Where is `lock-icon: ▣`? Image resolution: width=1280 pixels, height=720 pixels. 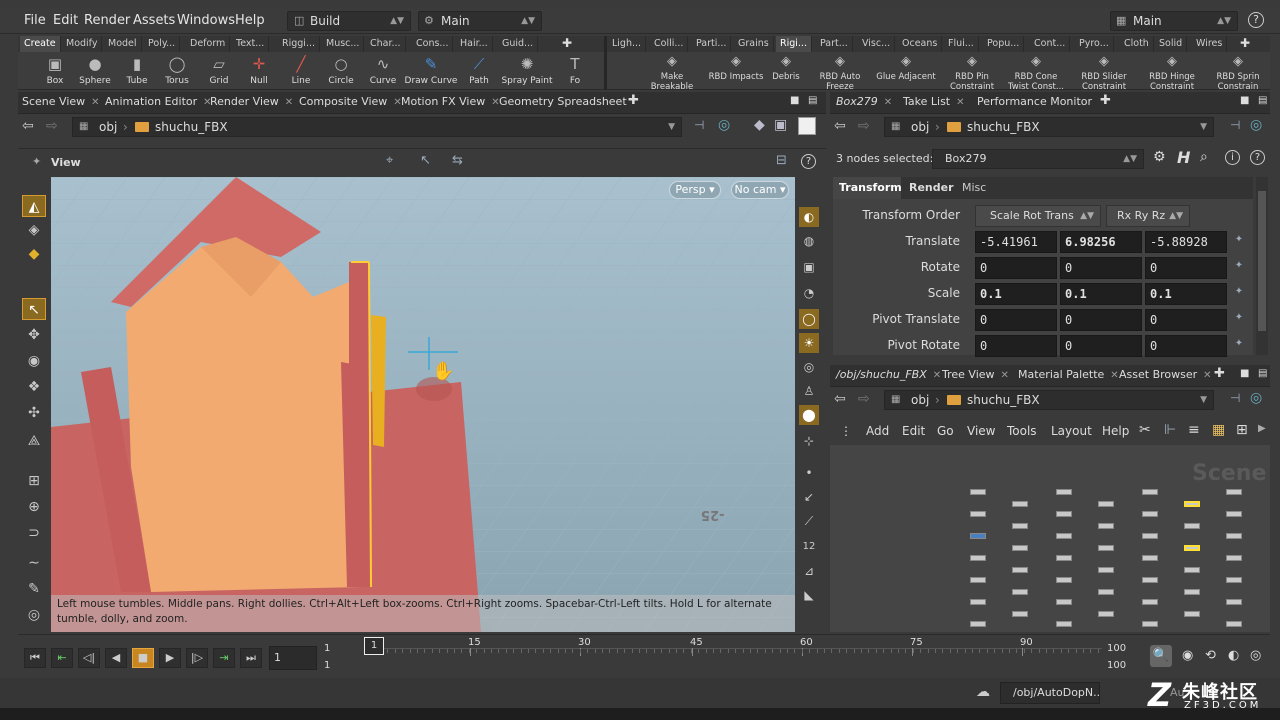 lock-icon: ▣ is located at coordinates (809, 267).